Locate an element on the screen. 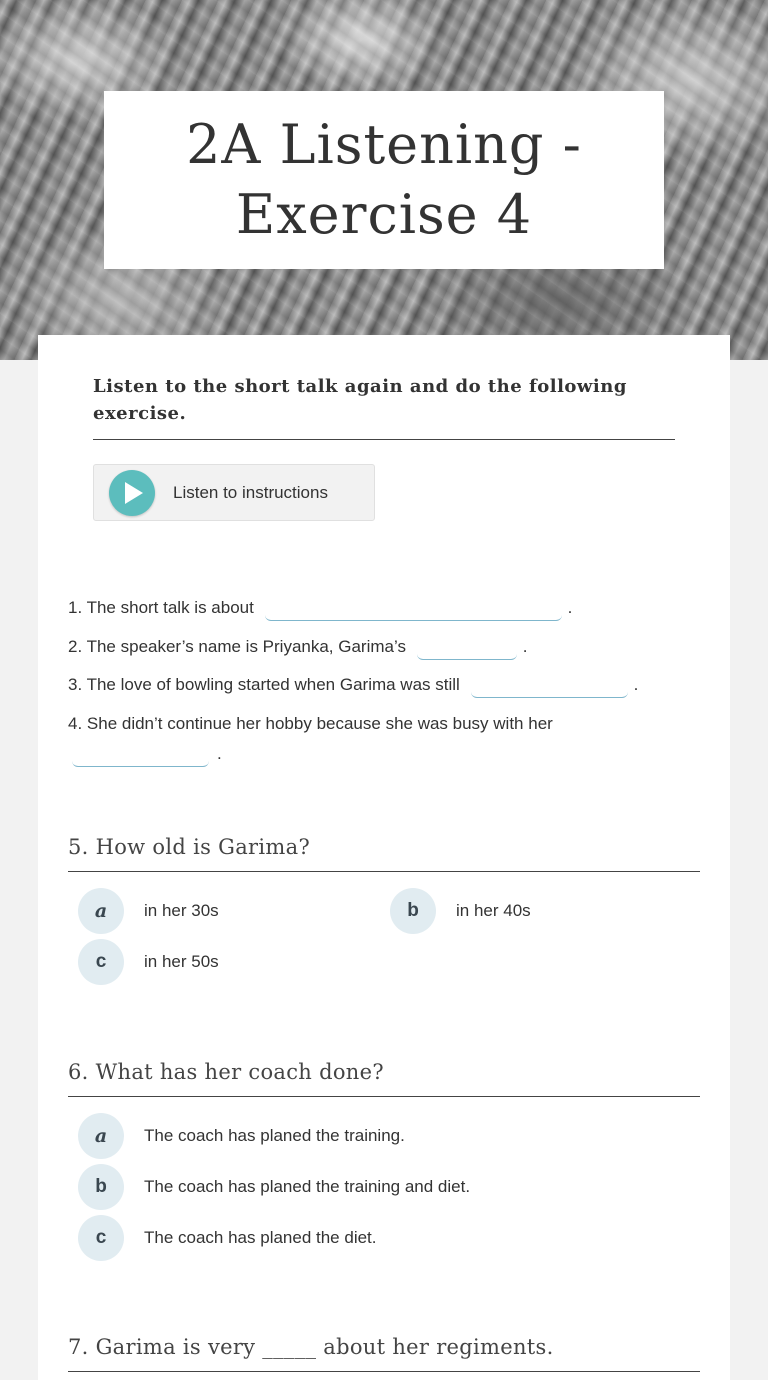 The image size is (768, 1380). question-5-option-b: b in her 40s is located at coordinates (460, 911).